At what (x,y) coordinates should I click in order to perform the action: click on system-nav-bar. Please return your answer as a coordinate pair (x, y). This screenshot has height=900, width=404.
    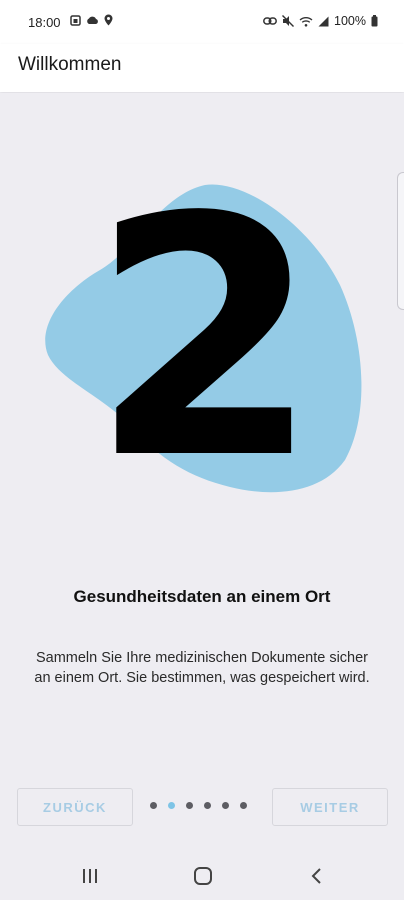
    Looking at the image, I should click on (202, 875).